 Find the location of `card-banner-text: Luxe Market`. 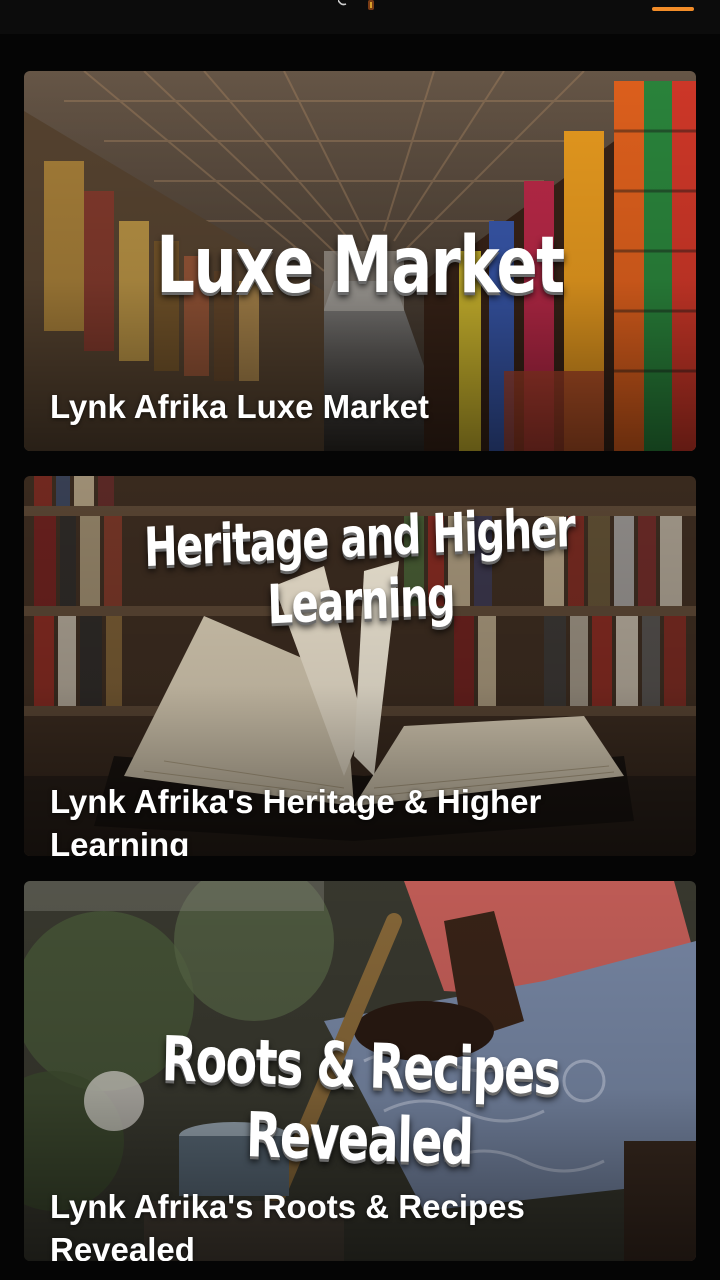

card-banner-text: Luxe Market is located at coordinates (360, 266).